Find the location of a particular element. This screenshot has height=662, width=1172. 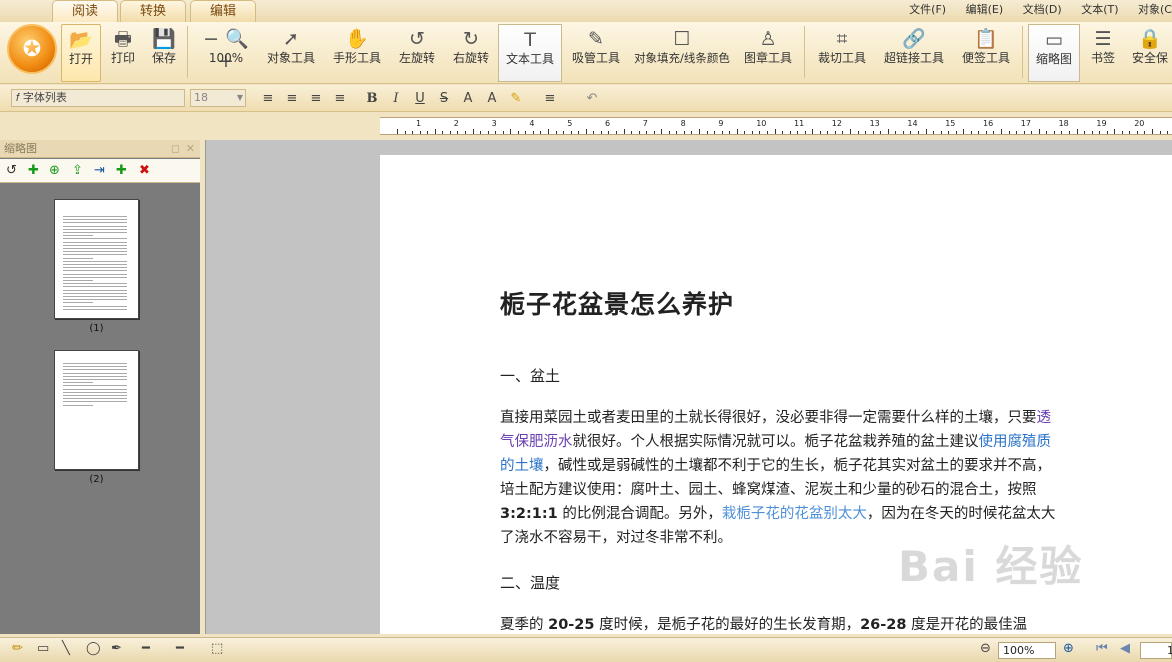

ruler-number: 3 is located at coordinates (494, 123).